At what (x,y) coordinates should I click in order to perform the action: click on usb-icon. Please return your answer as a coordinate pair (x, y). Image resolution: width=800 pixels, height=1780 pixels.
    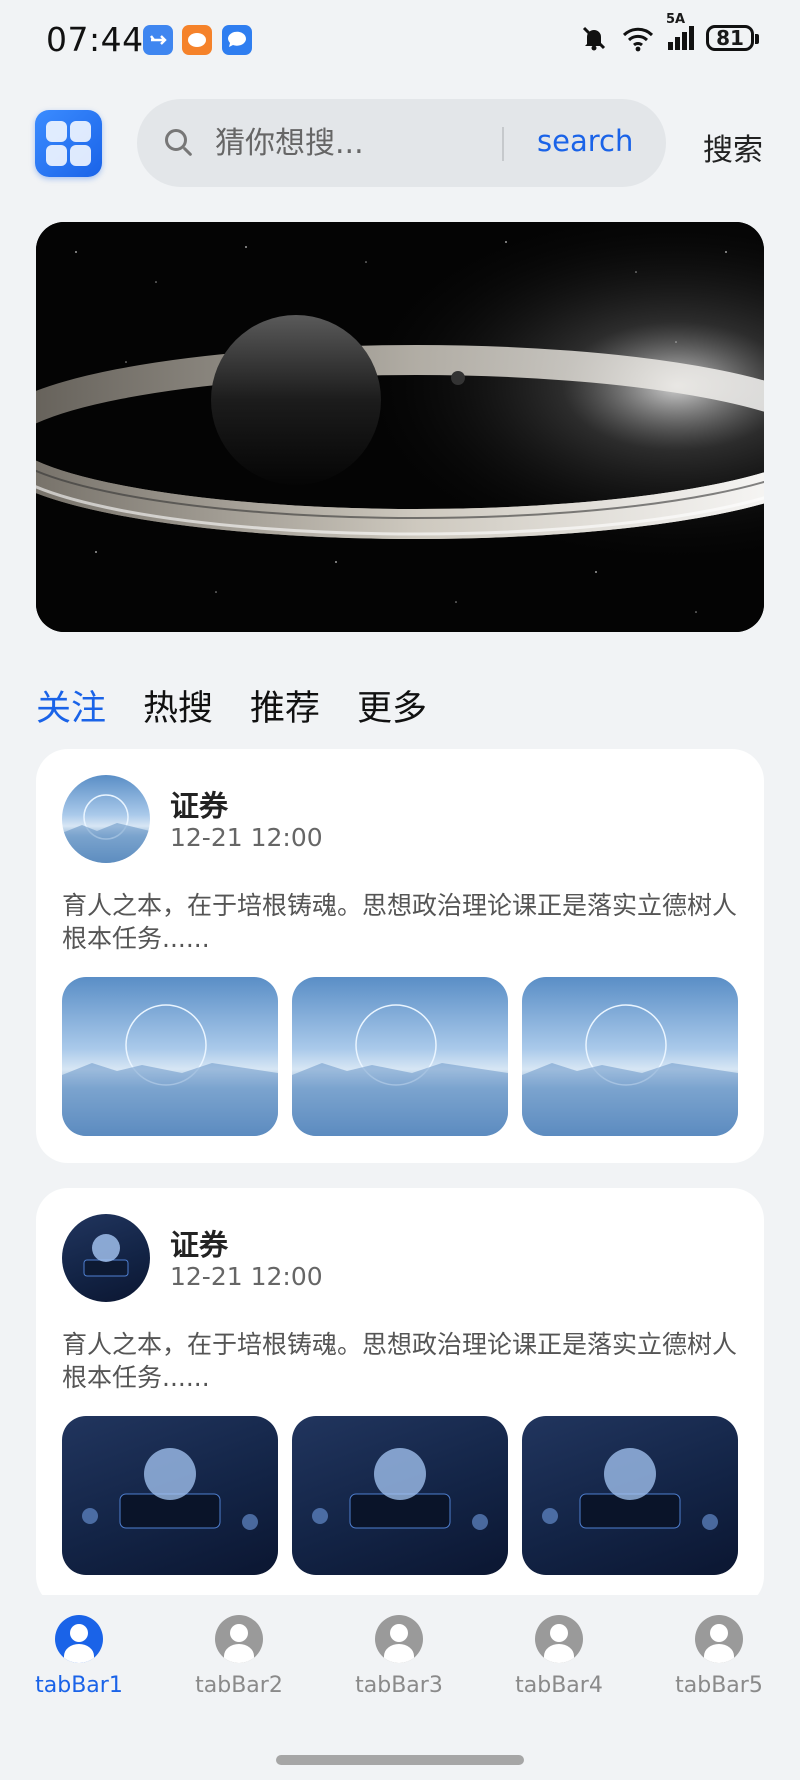
    Looking at the image, I should click on (158, 40).